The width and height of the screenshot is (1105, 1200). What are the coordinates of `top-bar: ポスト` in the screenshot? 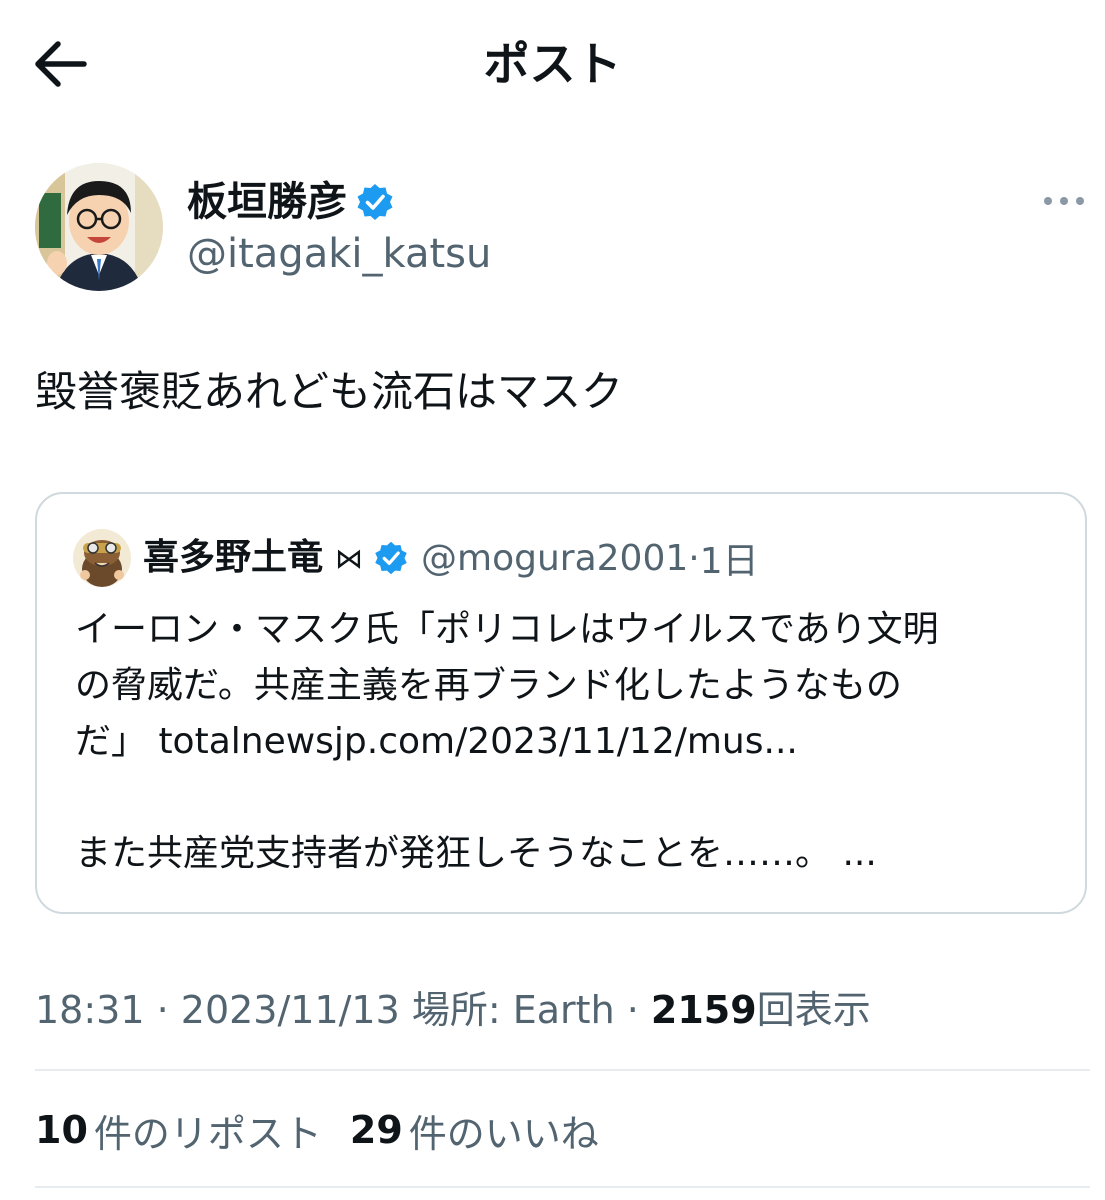 It's located at (552, 65).